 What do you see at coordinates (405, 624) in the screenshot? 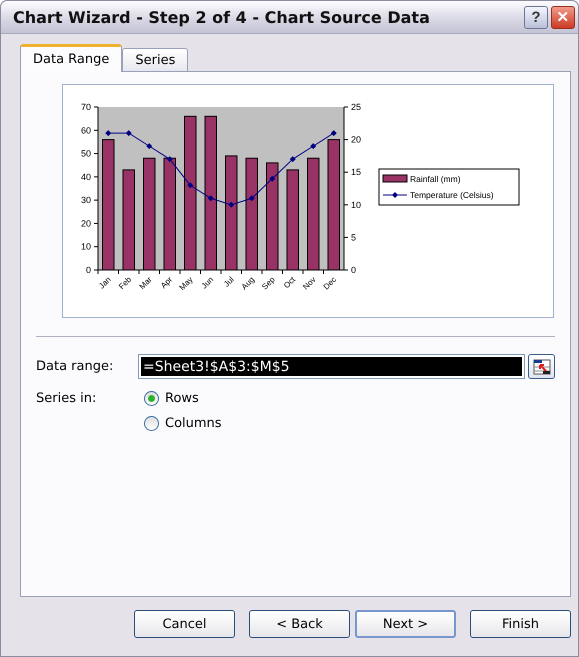
I see `dialog-button: Next >` at bounding box center [405, 624].